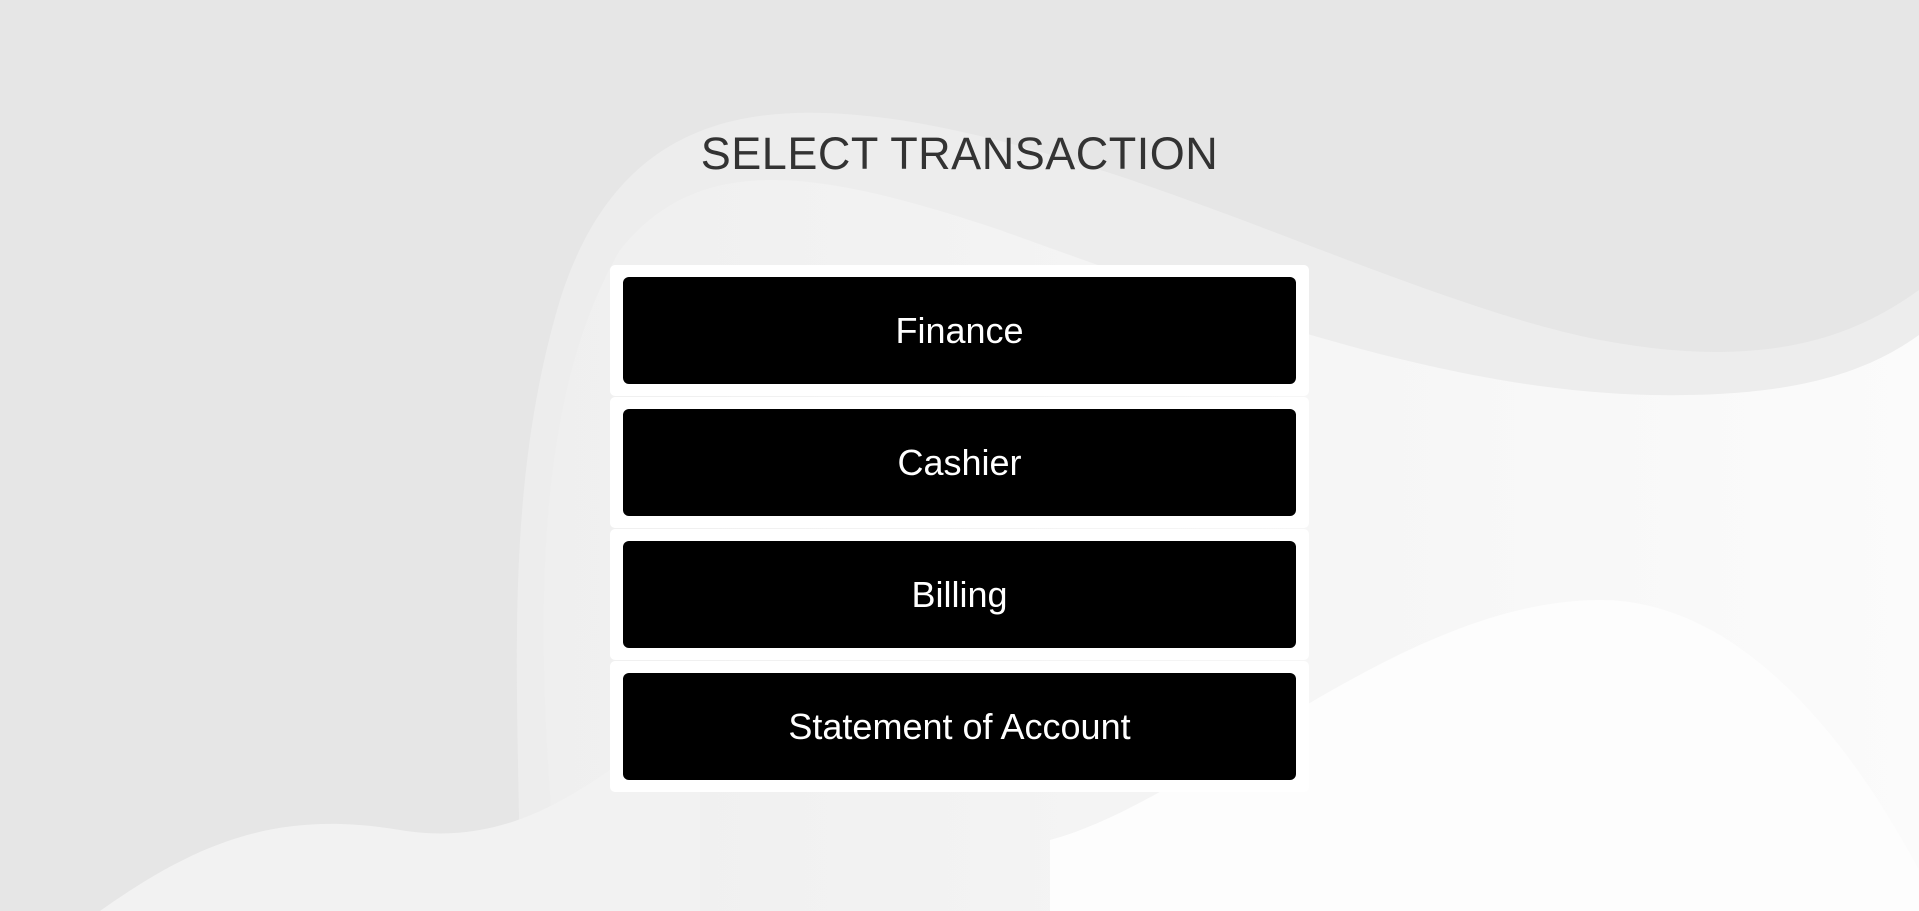  I want to click on billing-button: Billing, so click(959, 594).